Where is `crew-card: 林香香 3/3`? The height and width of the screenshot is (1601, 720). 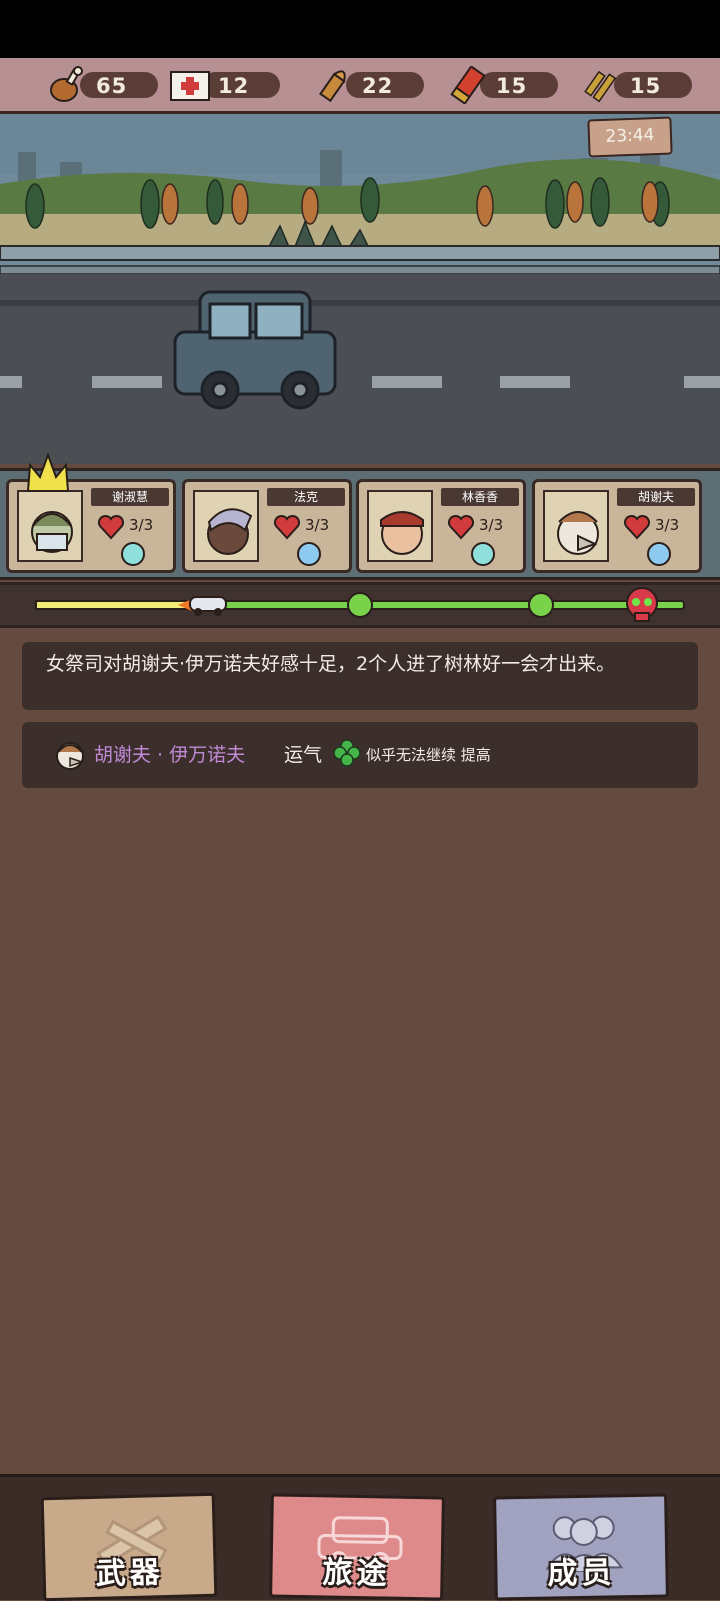
crew-card: 林香香 3/3 is located at coordinates (441, 526).